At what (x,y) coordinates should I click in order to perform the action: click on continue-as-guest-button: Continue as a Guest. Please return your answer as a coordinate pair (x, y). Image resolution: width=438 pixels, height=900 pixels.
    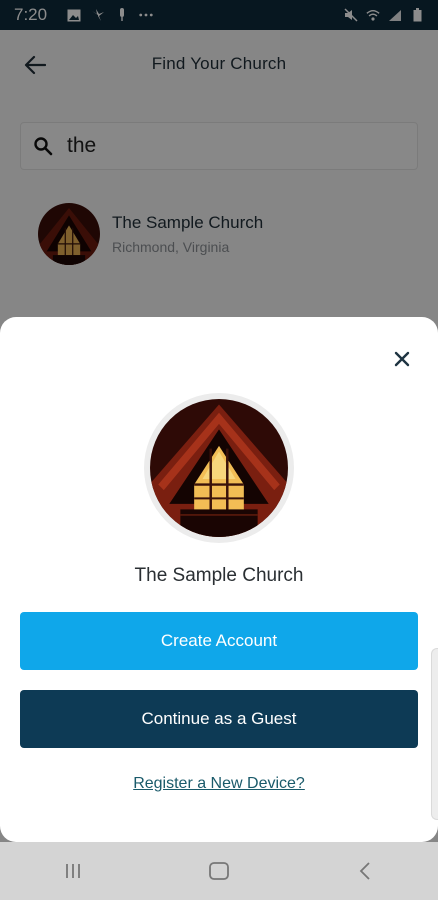
    Looking at the image, I should click on (219, 719).